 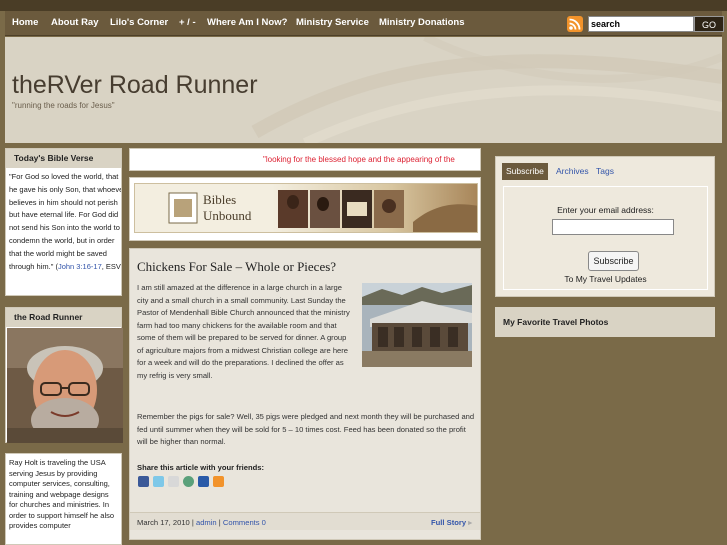 I want to click on top-strip, so click(x=363, y=5).